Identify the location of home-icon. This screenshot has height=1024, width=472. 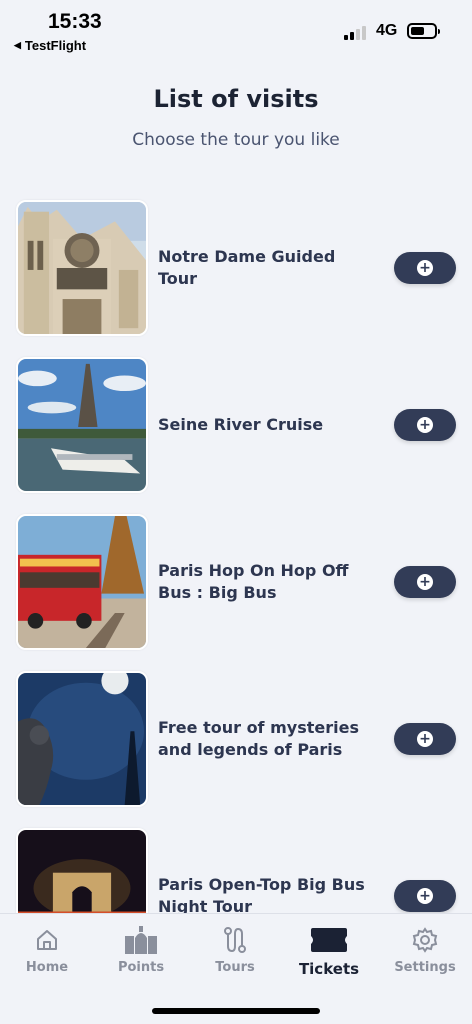
(47, 940).